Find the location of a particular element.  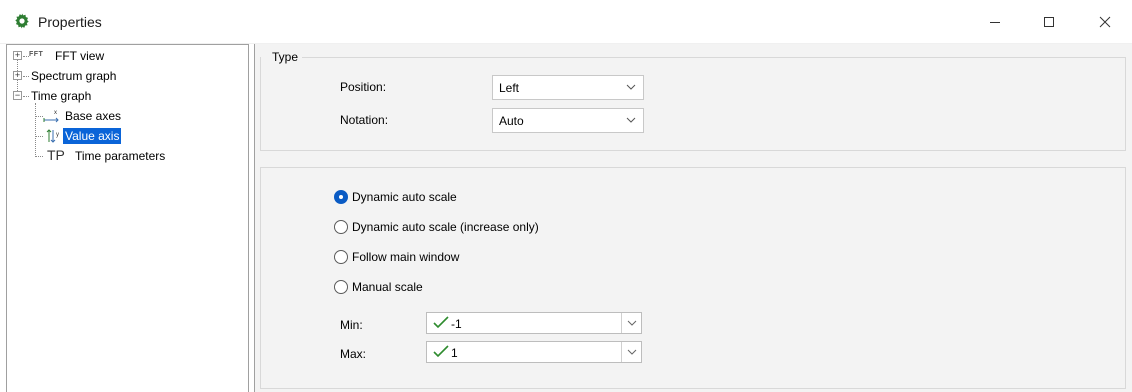

window-title: Properties is located at coordinates (70, 22).